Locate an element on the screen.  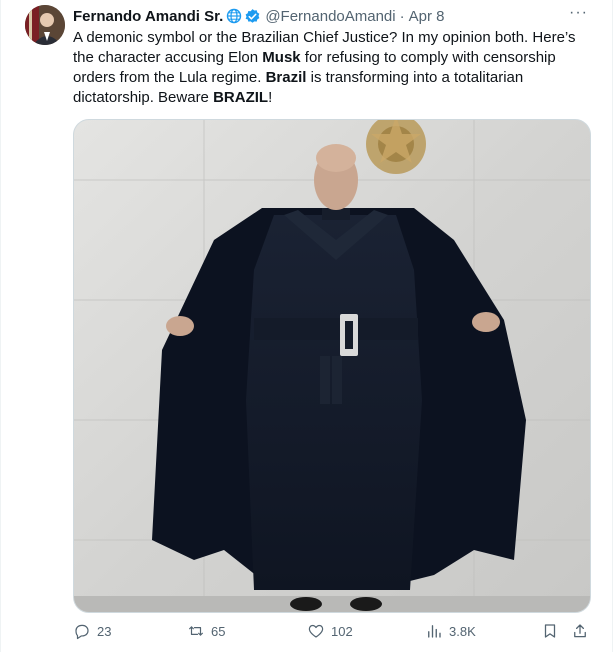
tweet-text-part: ! is located at coordinates (270, 97).